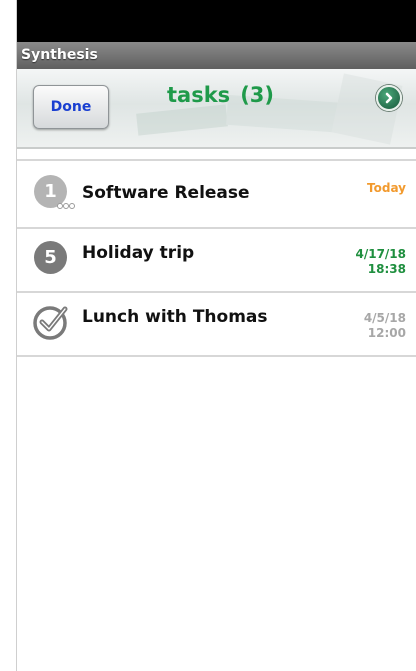 The height and width of the screenshot is (671, 416). I want to click on done-button: Done, so click(71, 107).